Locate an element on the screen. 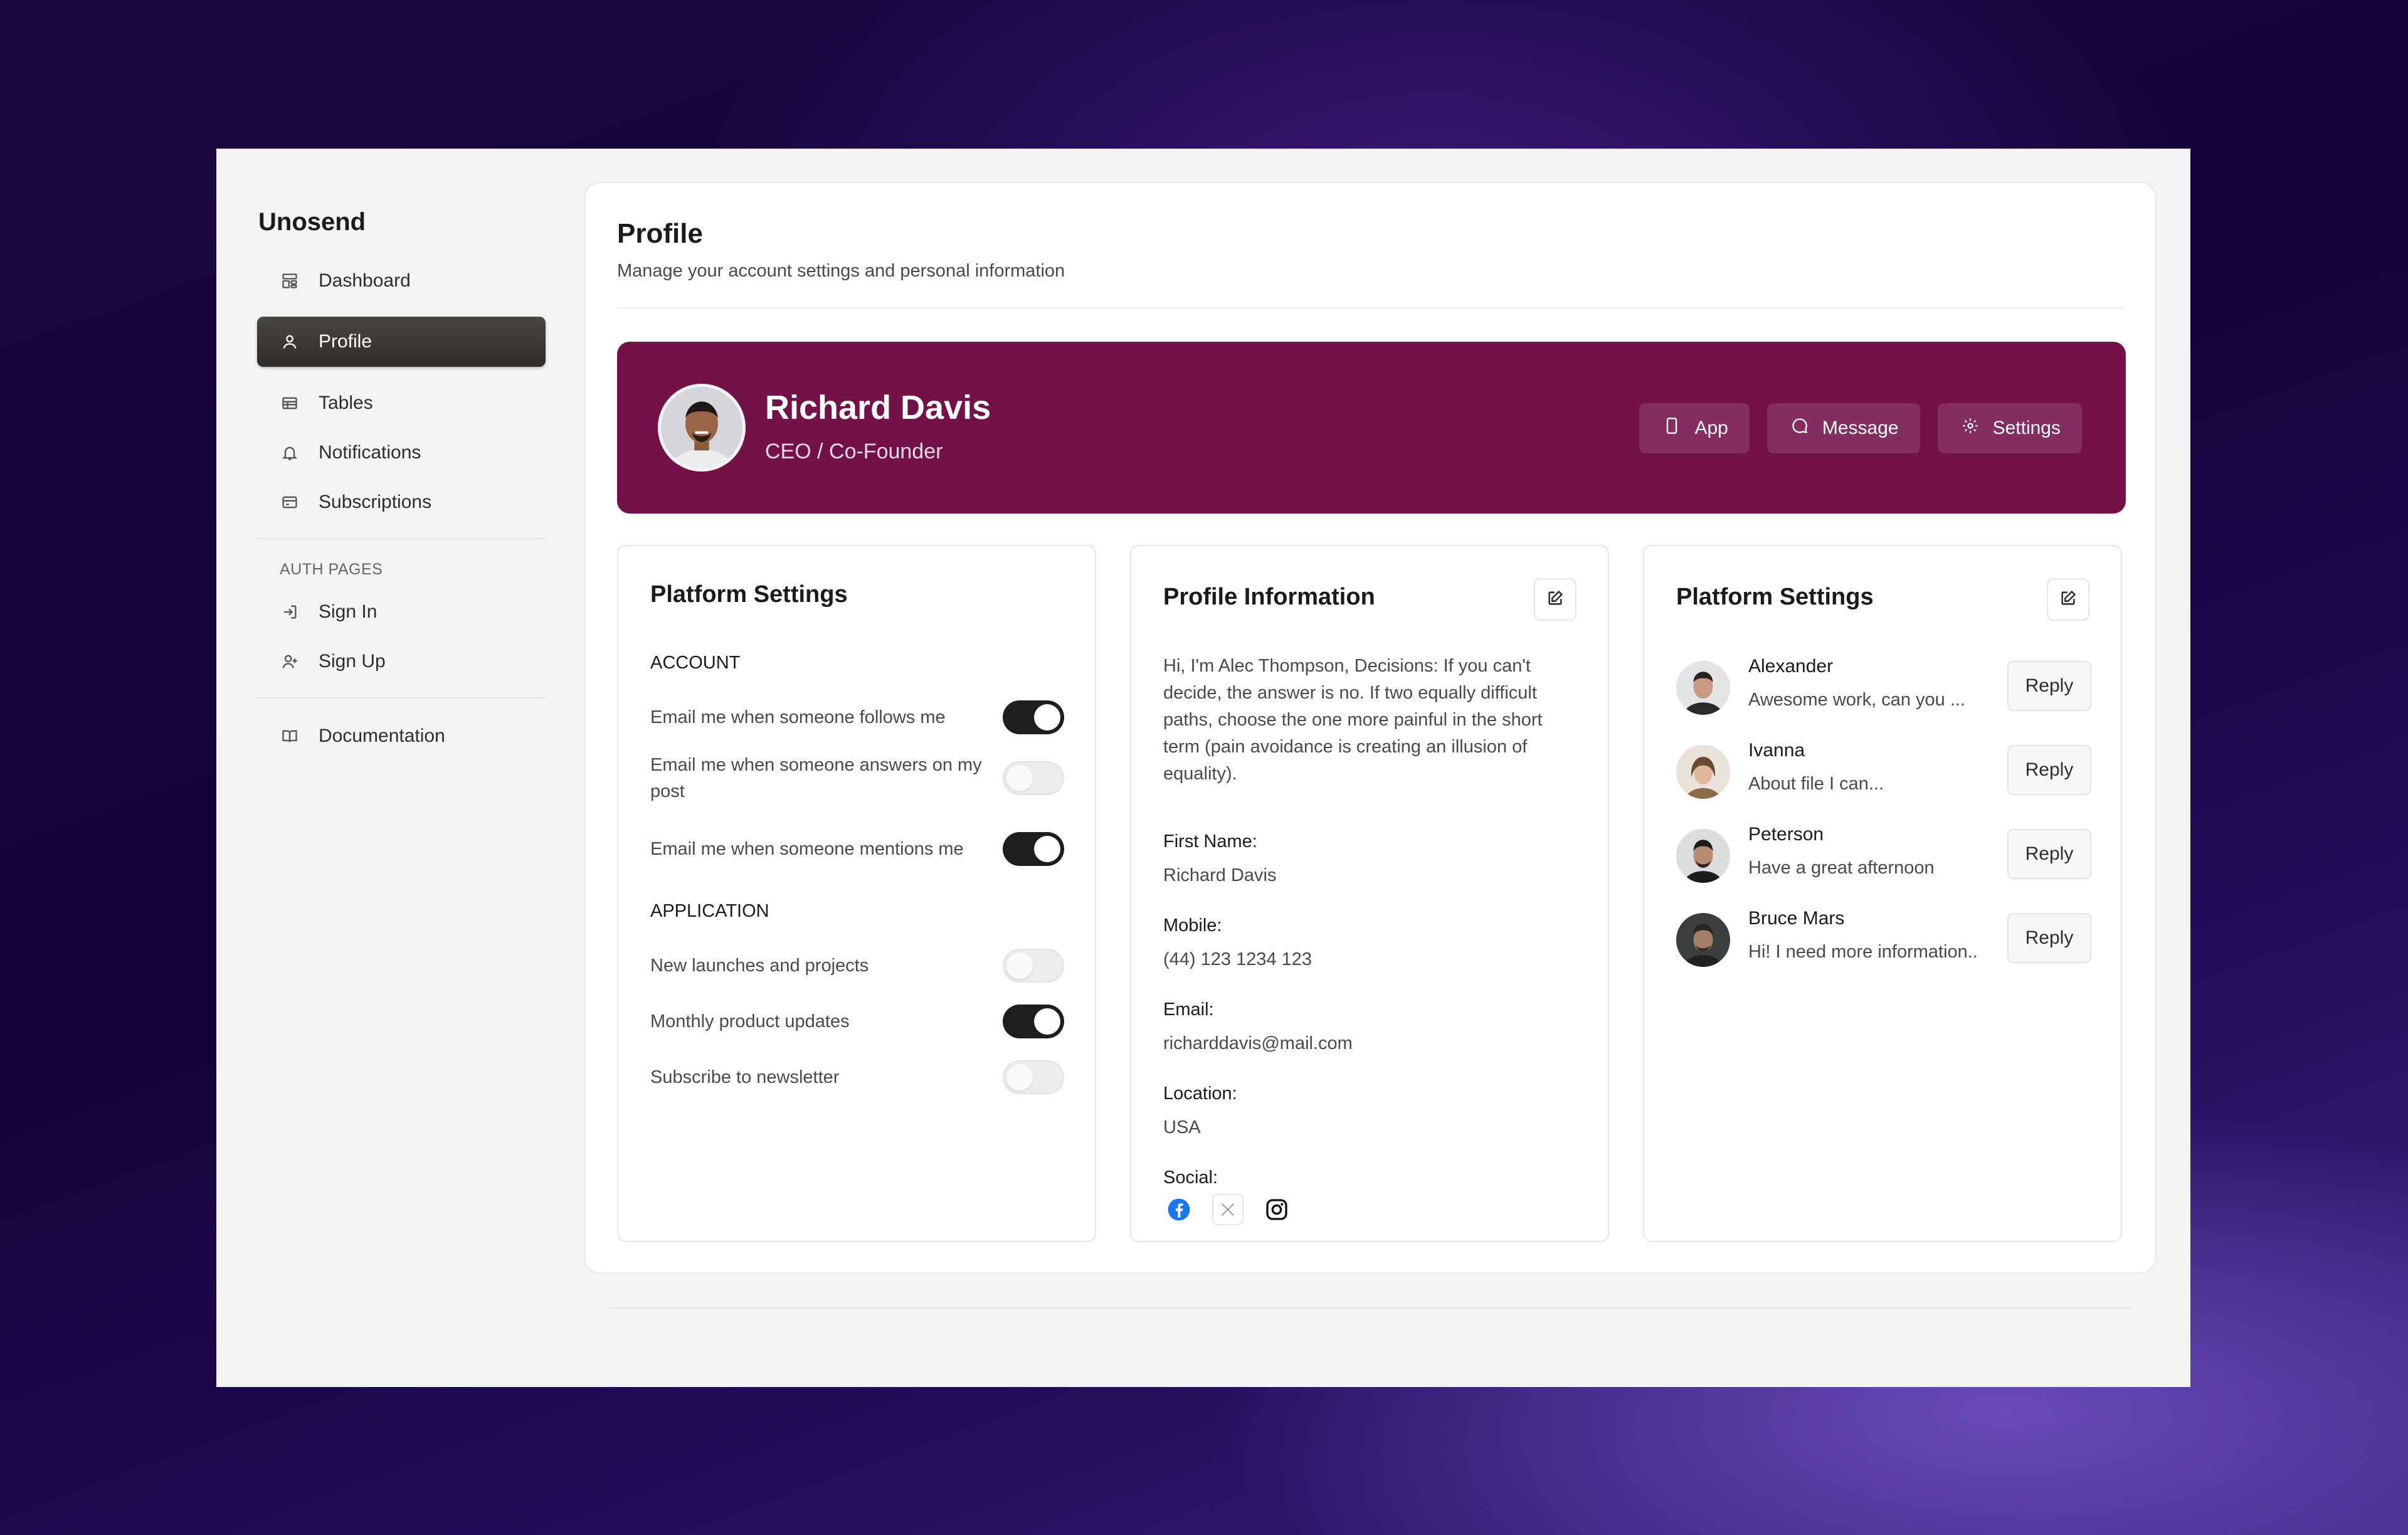 This screenshot has width=2408, height=1535. phone-icon is located at coordinates (1672, 428).